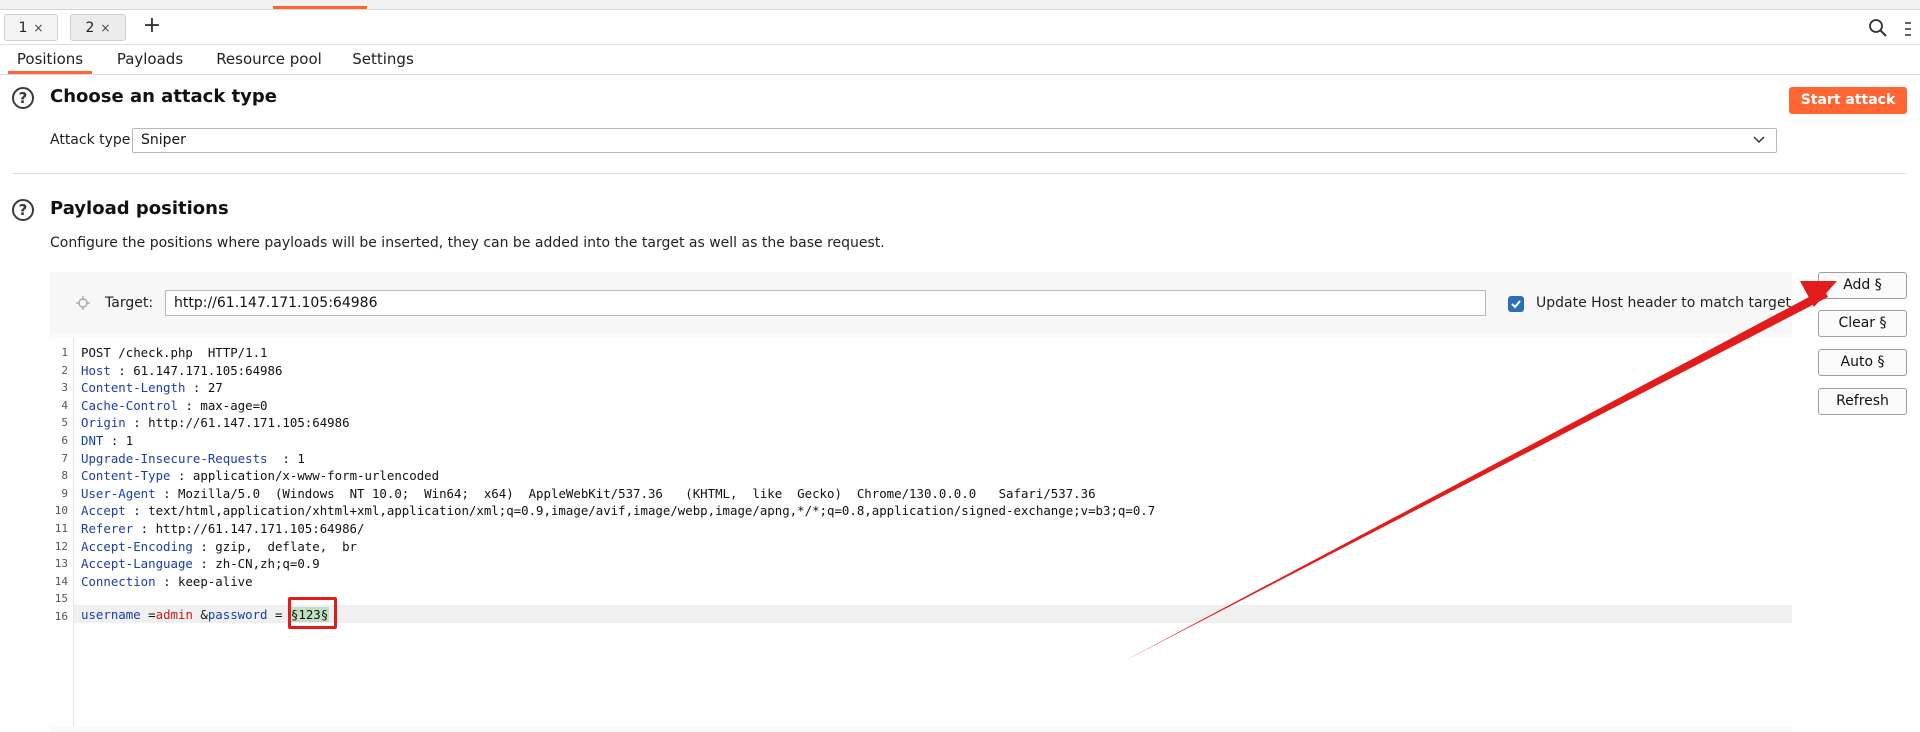  What do you see at coordinates (118, 493) in the screenshot?
I see `header-name: User-Agent` at bounding box center [118, 493].